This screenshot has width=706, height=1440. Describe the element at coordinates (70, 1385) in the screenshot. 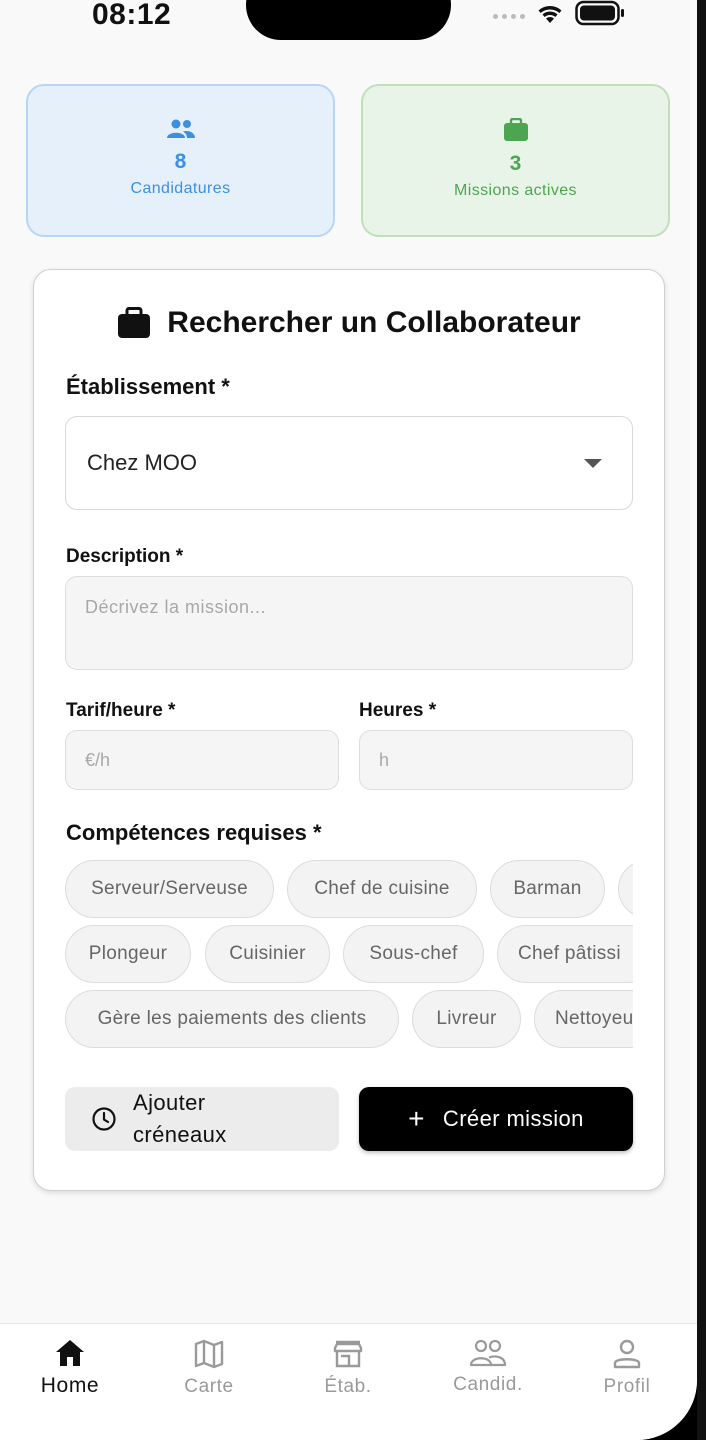

I see `nav-label-home: Home` at that location.